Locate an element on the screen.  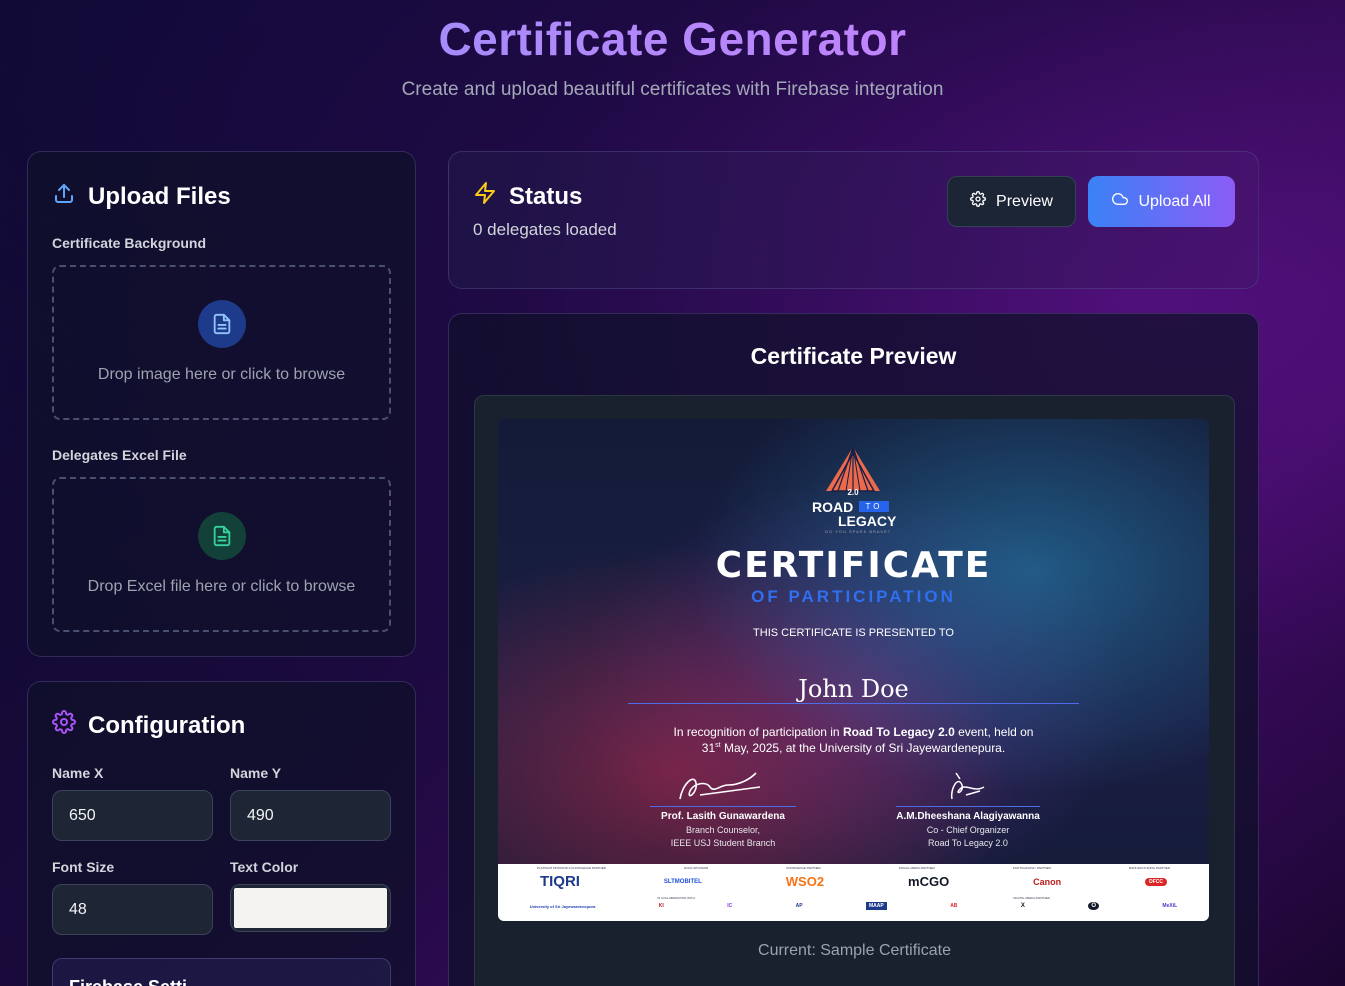
logo-to: TO is located at coordinates (874, 506).